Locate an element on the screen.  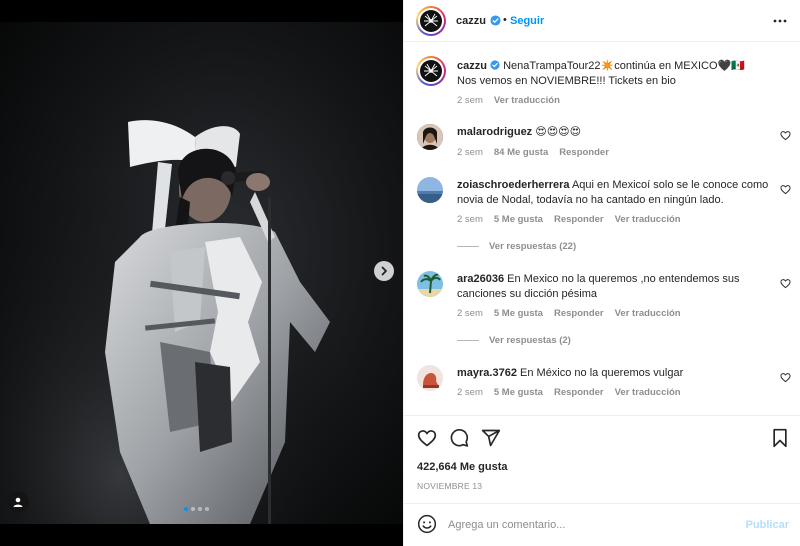
comment-meta: 2 sem 84 Me gusta Responder is located at coordinates (533, 152).